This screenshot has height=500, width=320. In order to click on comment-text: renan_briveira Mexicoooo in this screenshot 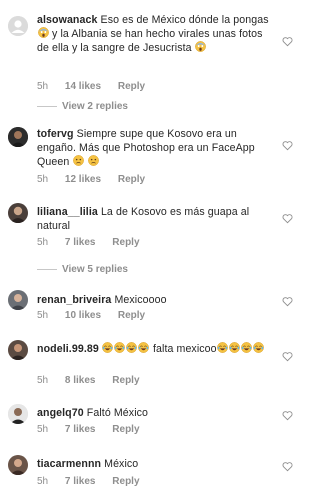, I will do `click(157, 300)`.